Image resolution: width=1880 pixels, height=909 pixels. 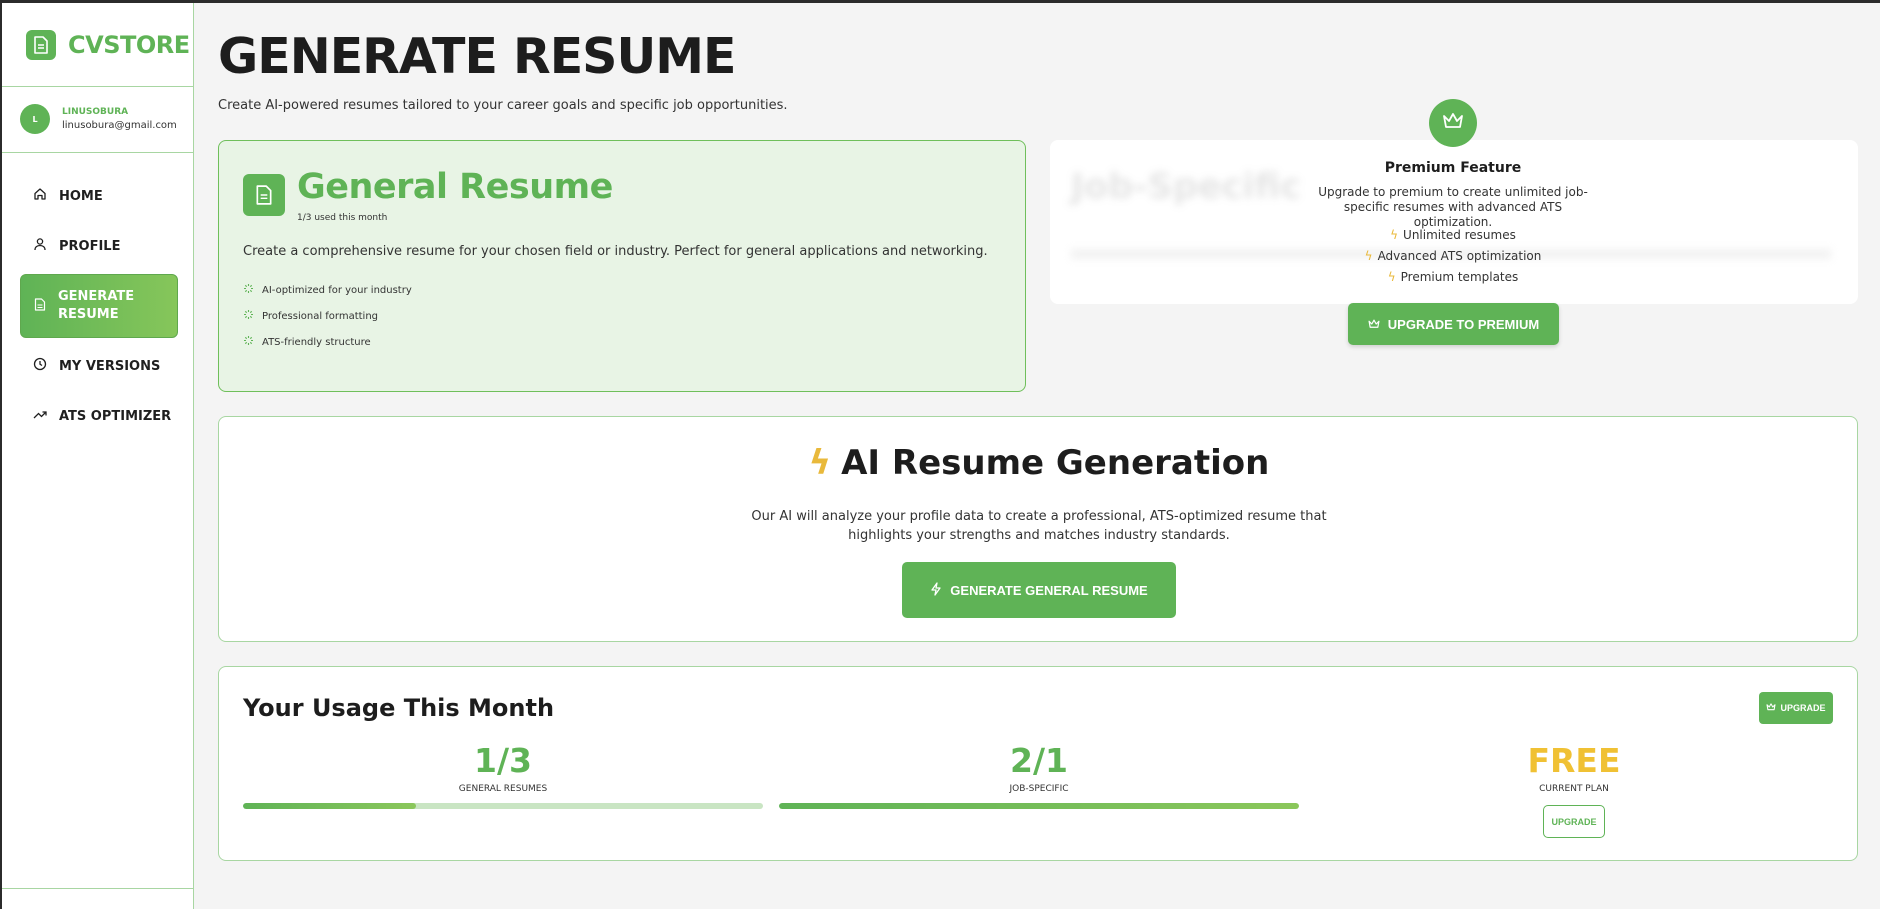 What do you see at coordinates (936, 590) in the screenshot?
I see `bolt-icon` at bounding box center [936, 590].